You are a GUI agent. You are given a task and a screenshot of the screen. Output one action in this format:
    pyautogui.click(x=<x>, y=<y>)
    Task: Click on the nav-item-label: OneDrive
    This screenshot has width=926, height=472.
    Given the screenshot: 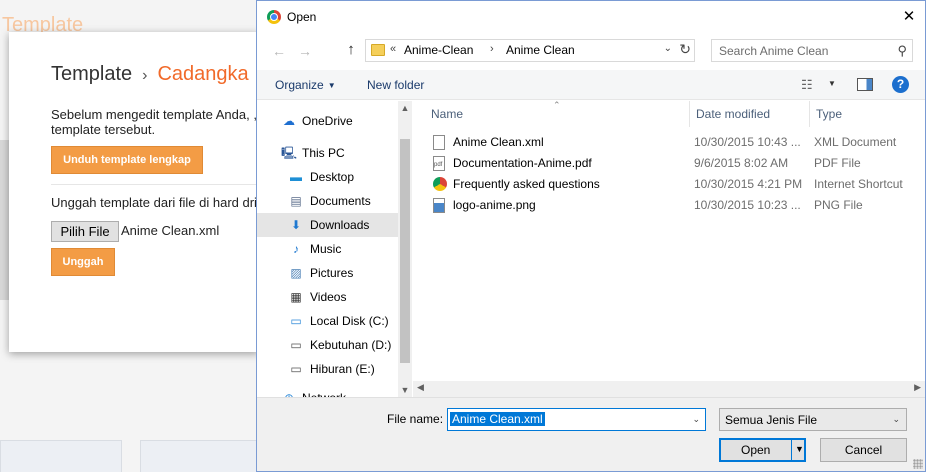 What is the action you would take?
    pyautogui.click(x=327, y=121)
    